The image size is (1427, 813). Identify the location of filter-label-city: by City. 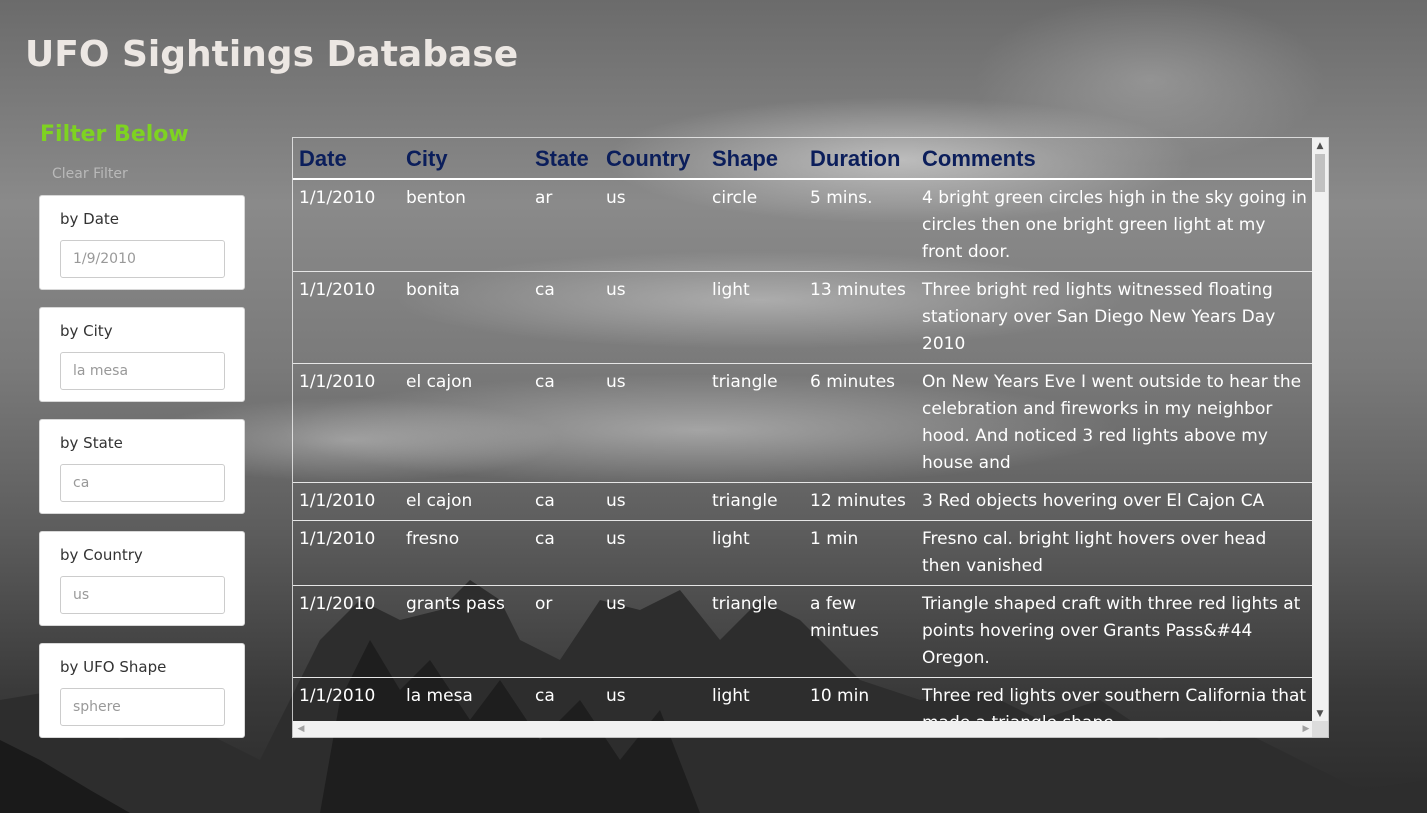
(86, 331).